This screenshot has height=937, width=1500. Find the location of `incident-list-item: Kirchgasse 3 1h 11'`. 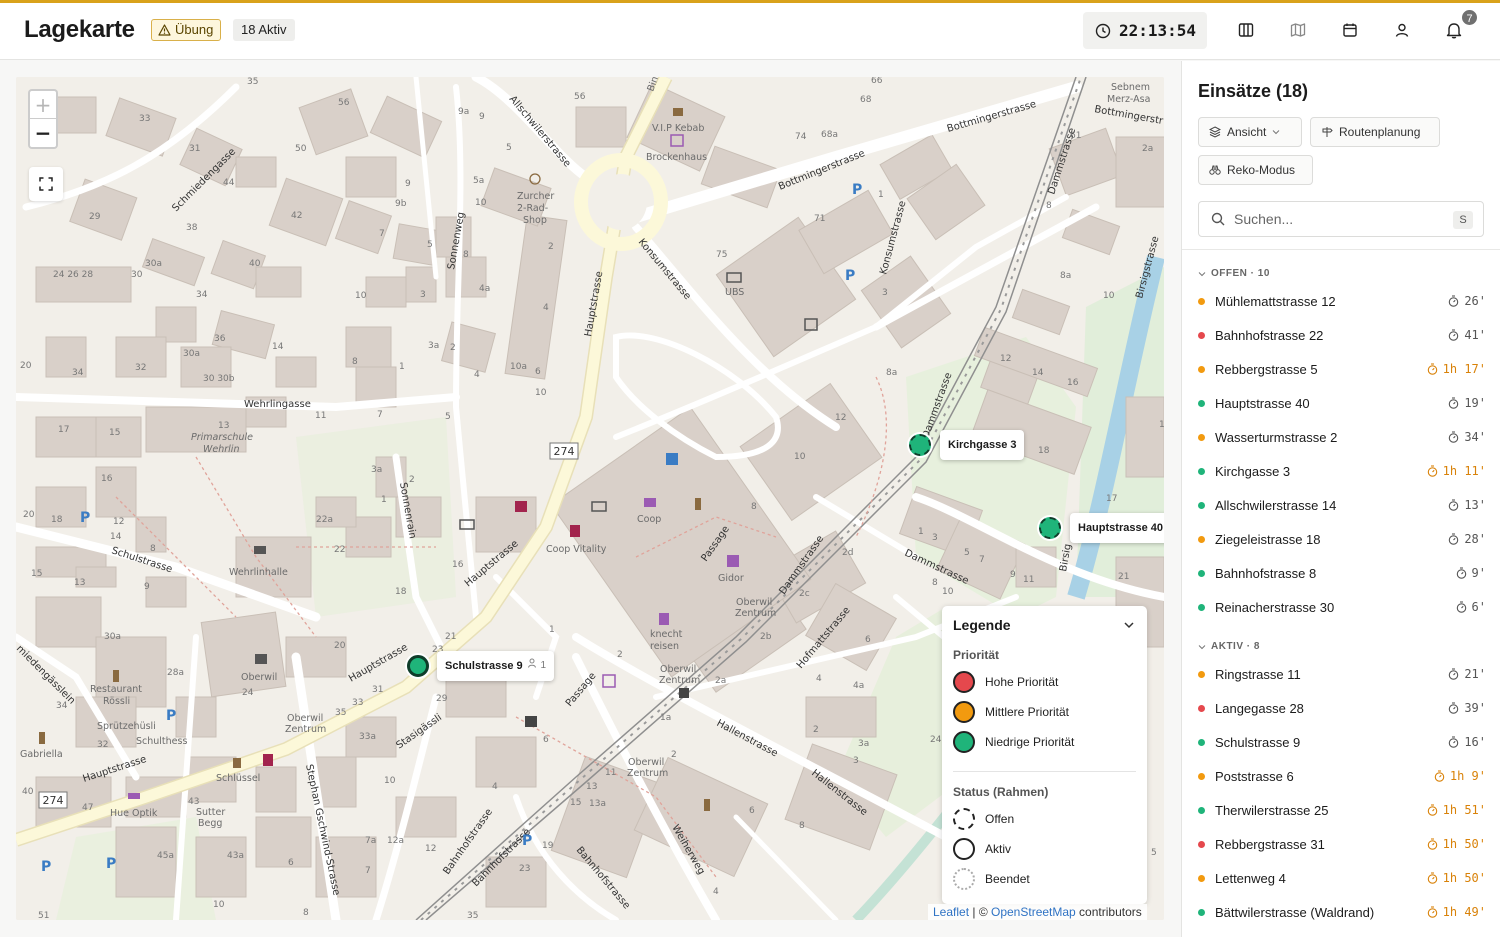

incident-list-item: Kirchgasse 3 1h 11' is located at coordinates (1342, 471).